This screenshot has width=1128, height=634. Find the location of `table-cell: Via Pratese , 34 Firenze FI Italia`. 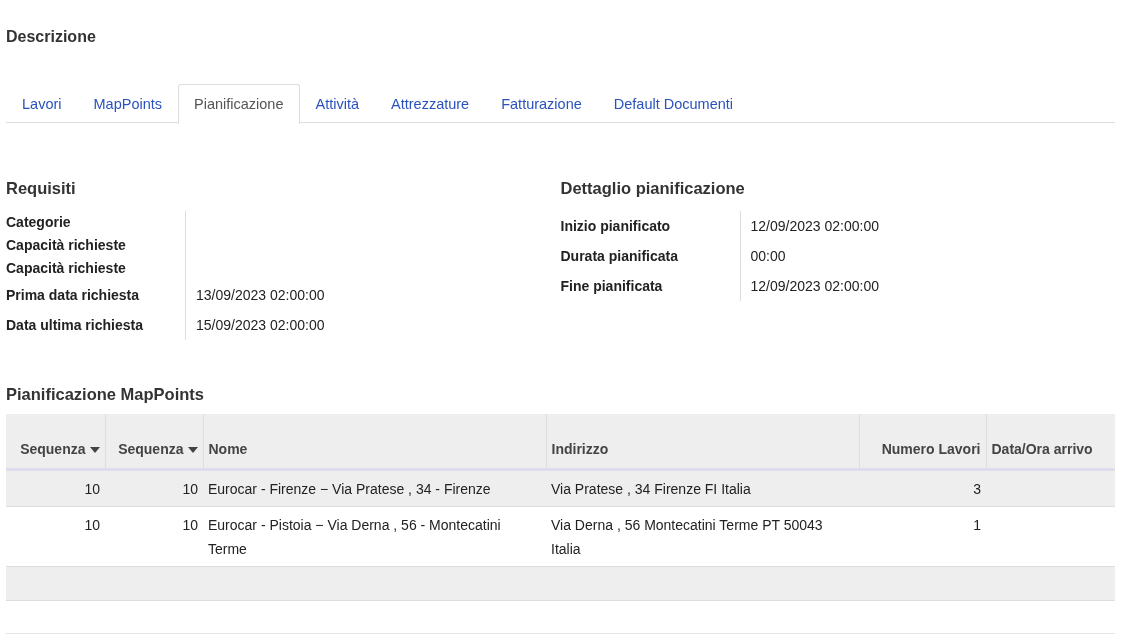

table-cell: Via Pratese , 34 Firenze FI Italia is located at coordinates (651, 489).